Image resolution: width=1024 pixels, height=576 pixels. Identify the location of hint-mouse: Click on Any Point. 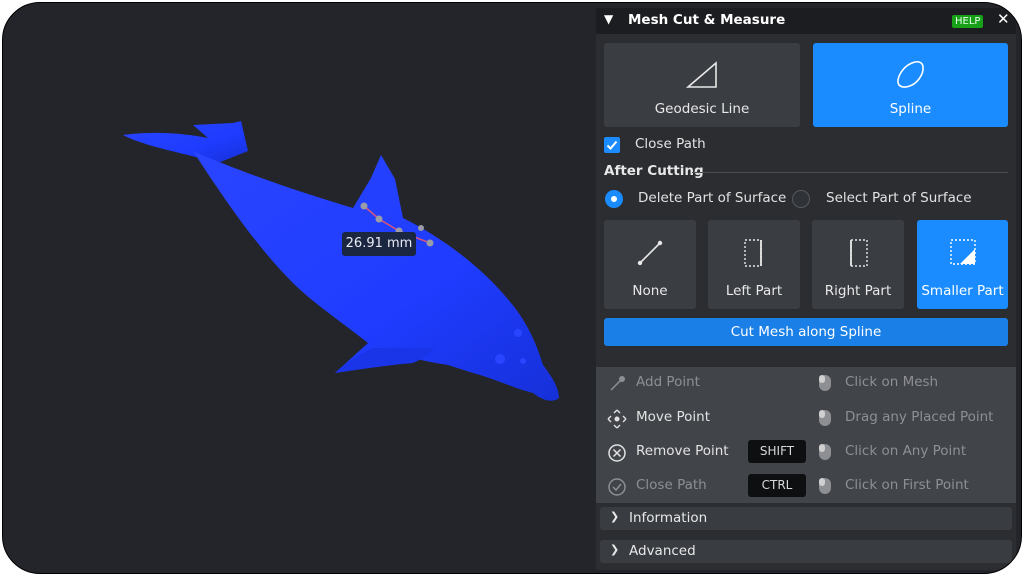
(906, 451).